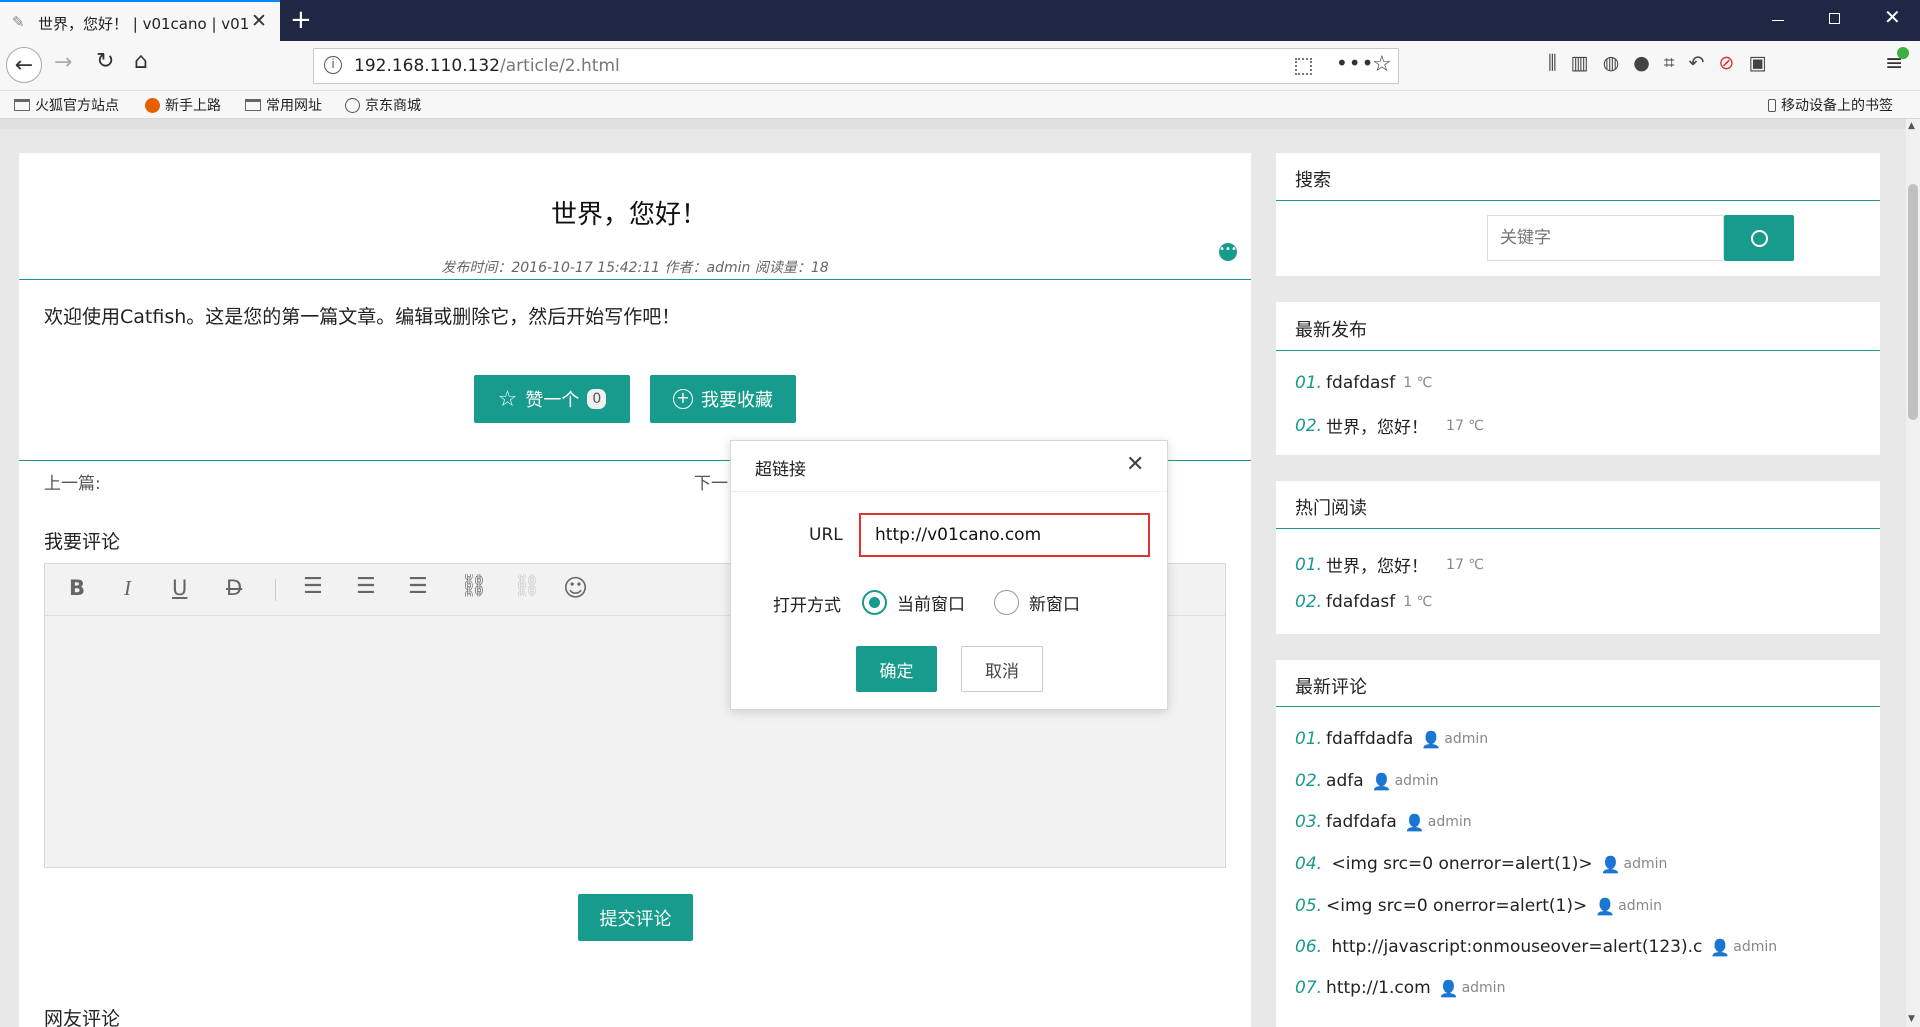  Describe the element at coordinates (1002, 669) in the screenshot. I see `dialog-cancel-button: 取消` at that location.